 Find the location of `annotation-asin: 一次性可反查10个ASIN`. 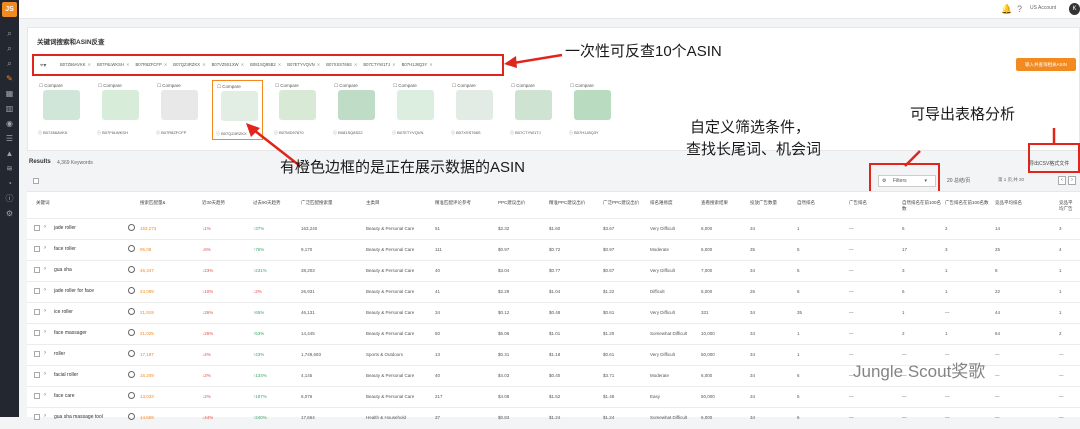

annotation-asin: 一次性可反查10个ASIN is located at coordinates (643, 51).